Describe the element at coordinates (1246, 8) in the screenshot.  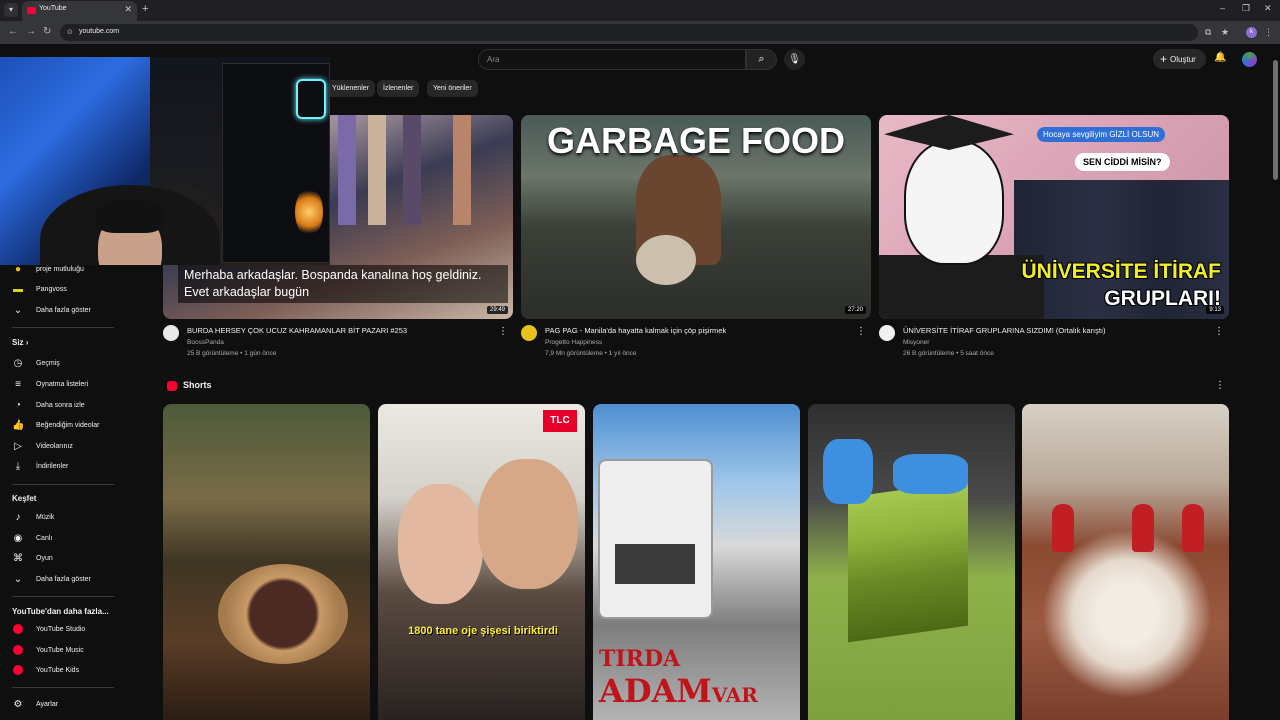
I see `maximize-icon: ❐` at that location.